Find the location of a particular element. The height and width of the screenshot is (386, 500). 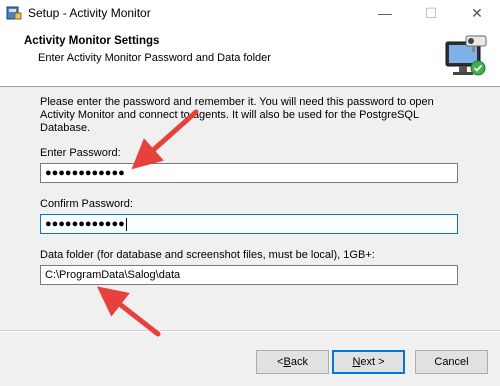

next-button: Next > is located at coordinates (368, 362).